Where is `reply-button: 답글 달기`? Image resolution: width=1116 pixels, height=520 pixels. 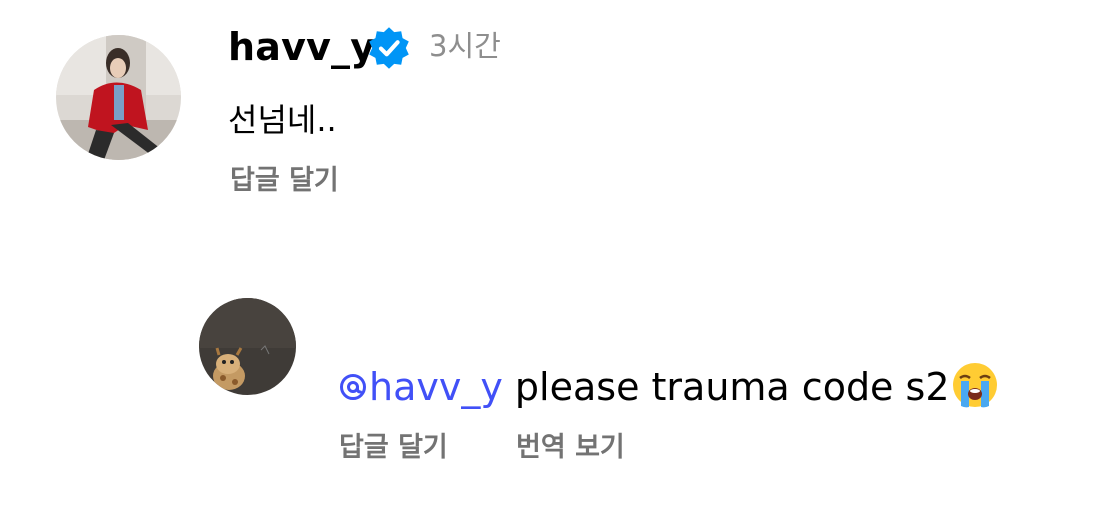
reply-button: 답글 달기 is located at coordinates (284, 181).